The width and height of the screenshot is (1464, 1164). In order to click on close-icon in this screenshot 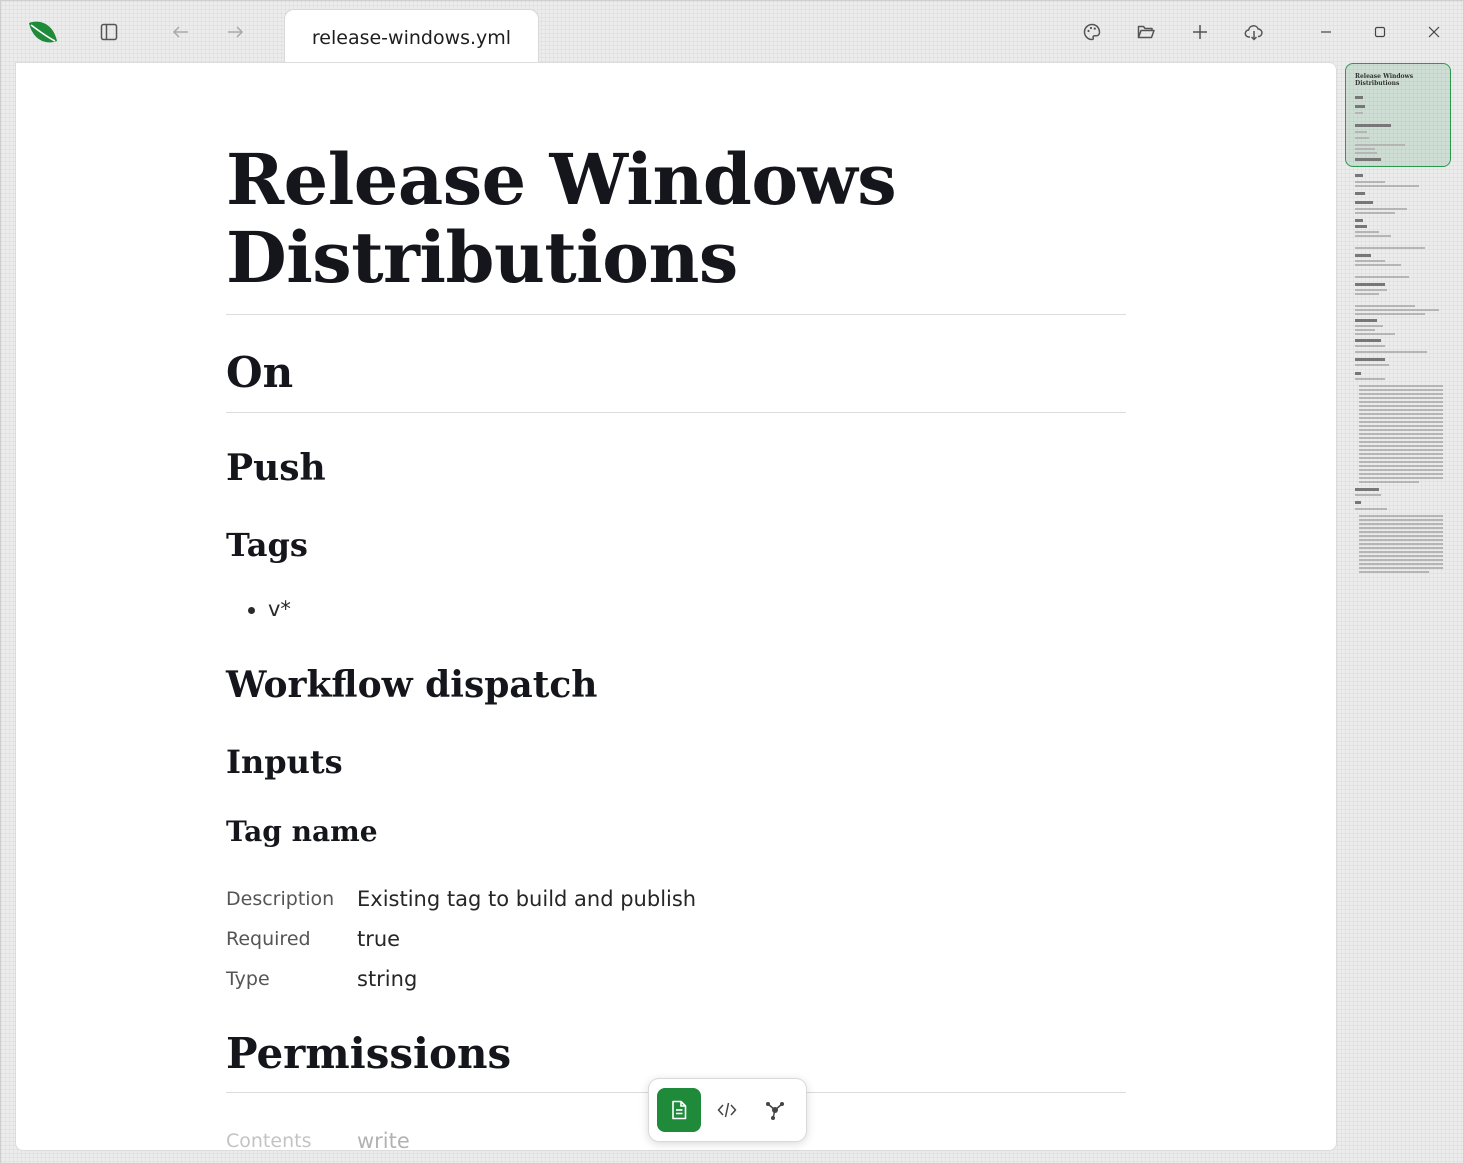, I will do `click(1434, 32)`.